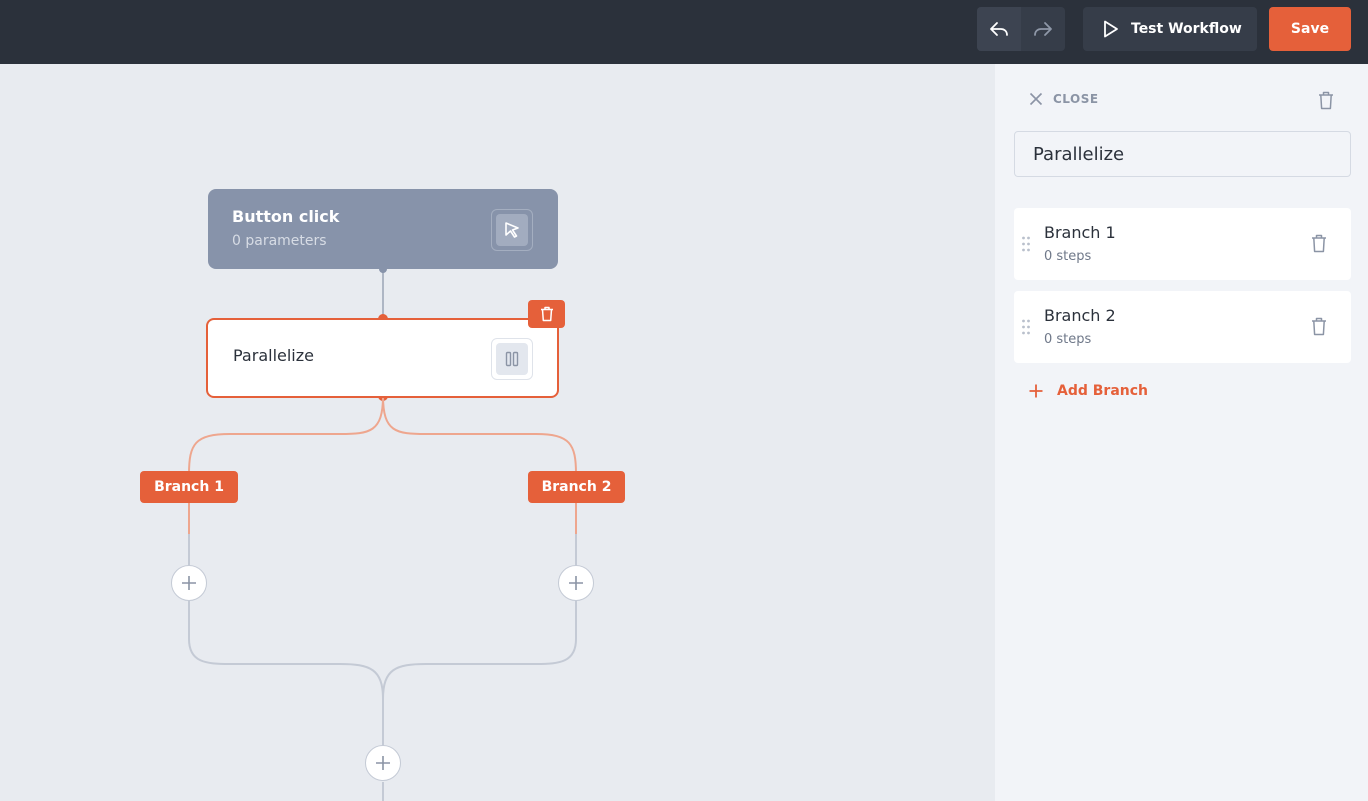 Image resolution: width=1368 pixels, height=801 pixels. What do you see at coordinates (1080, 232) in the screenshot?
I see `branch-name: Branch 1` at bounding box center [1080, 232].